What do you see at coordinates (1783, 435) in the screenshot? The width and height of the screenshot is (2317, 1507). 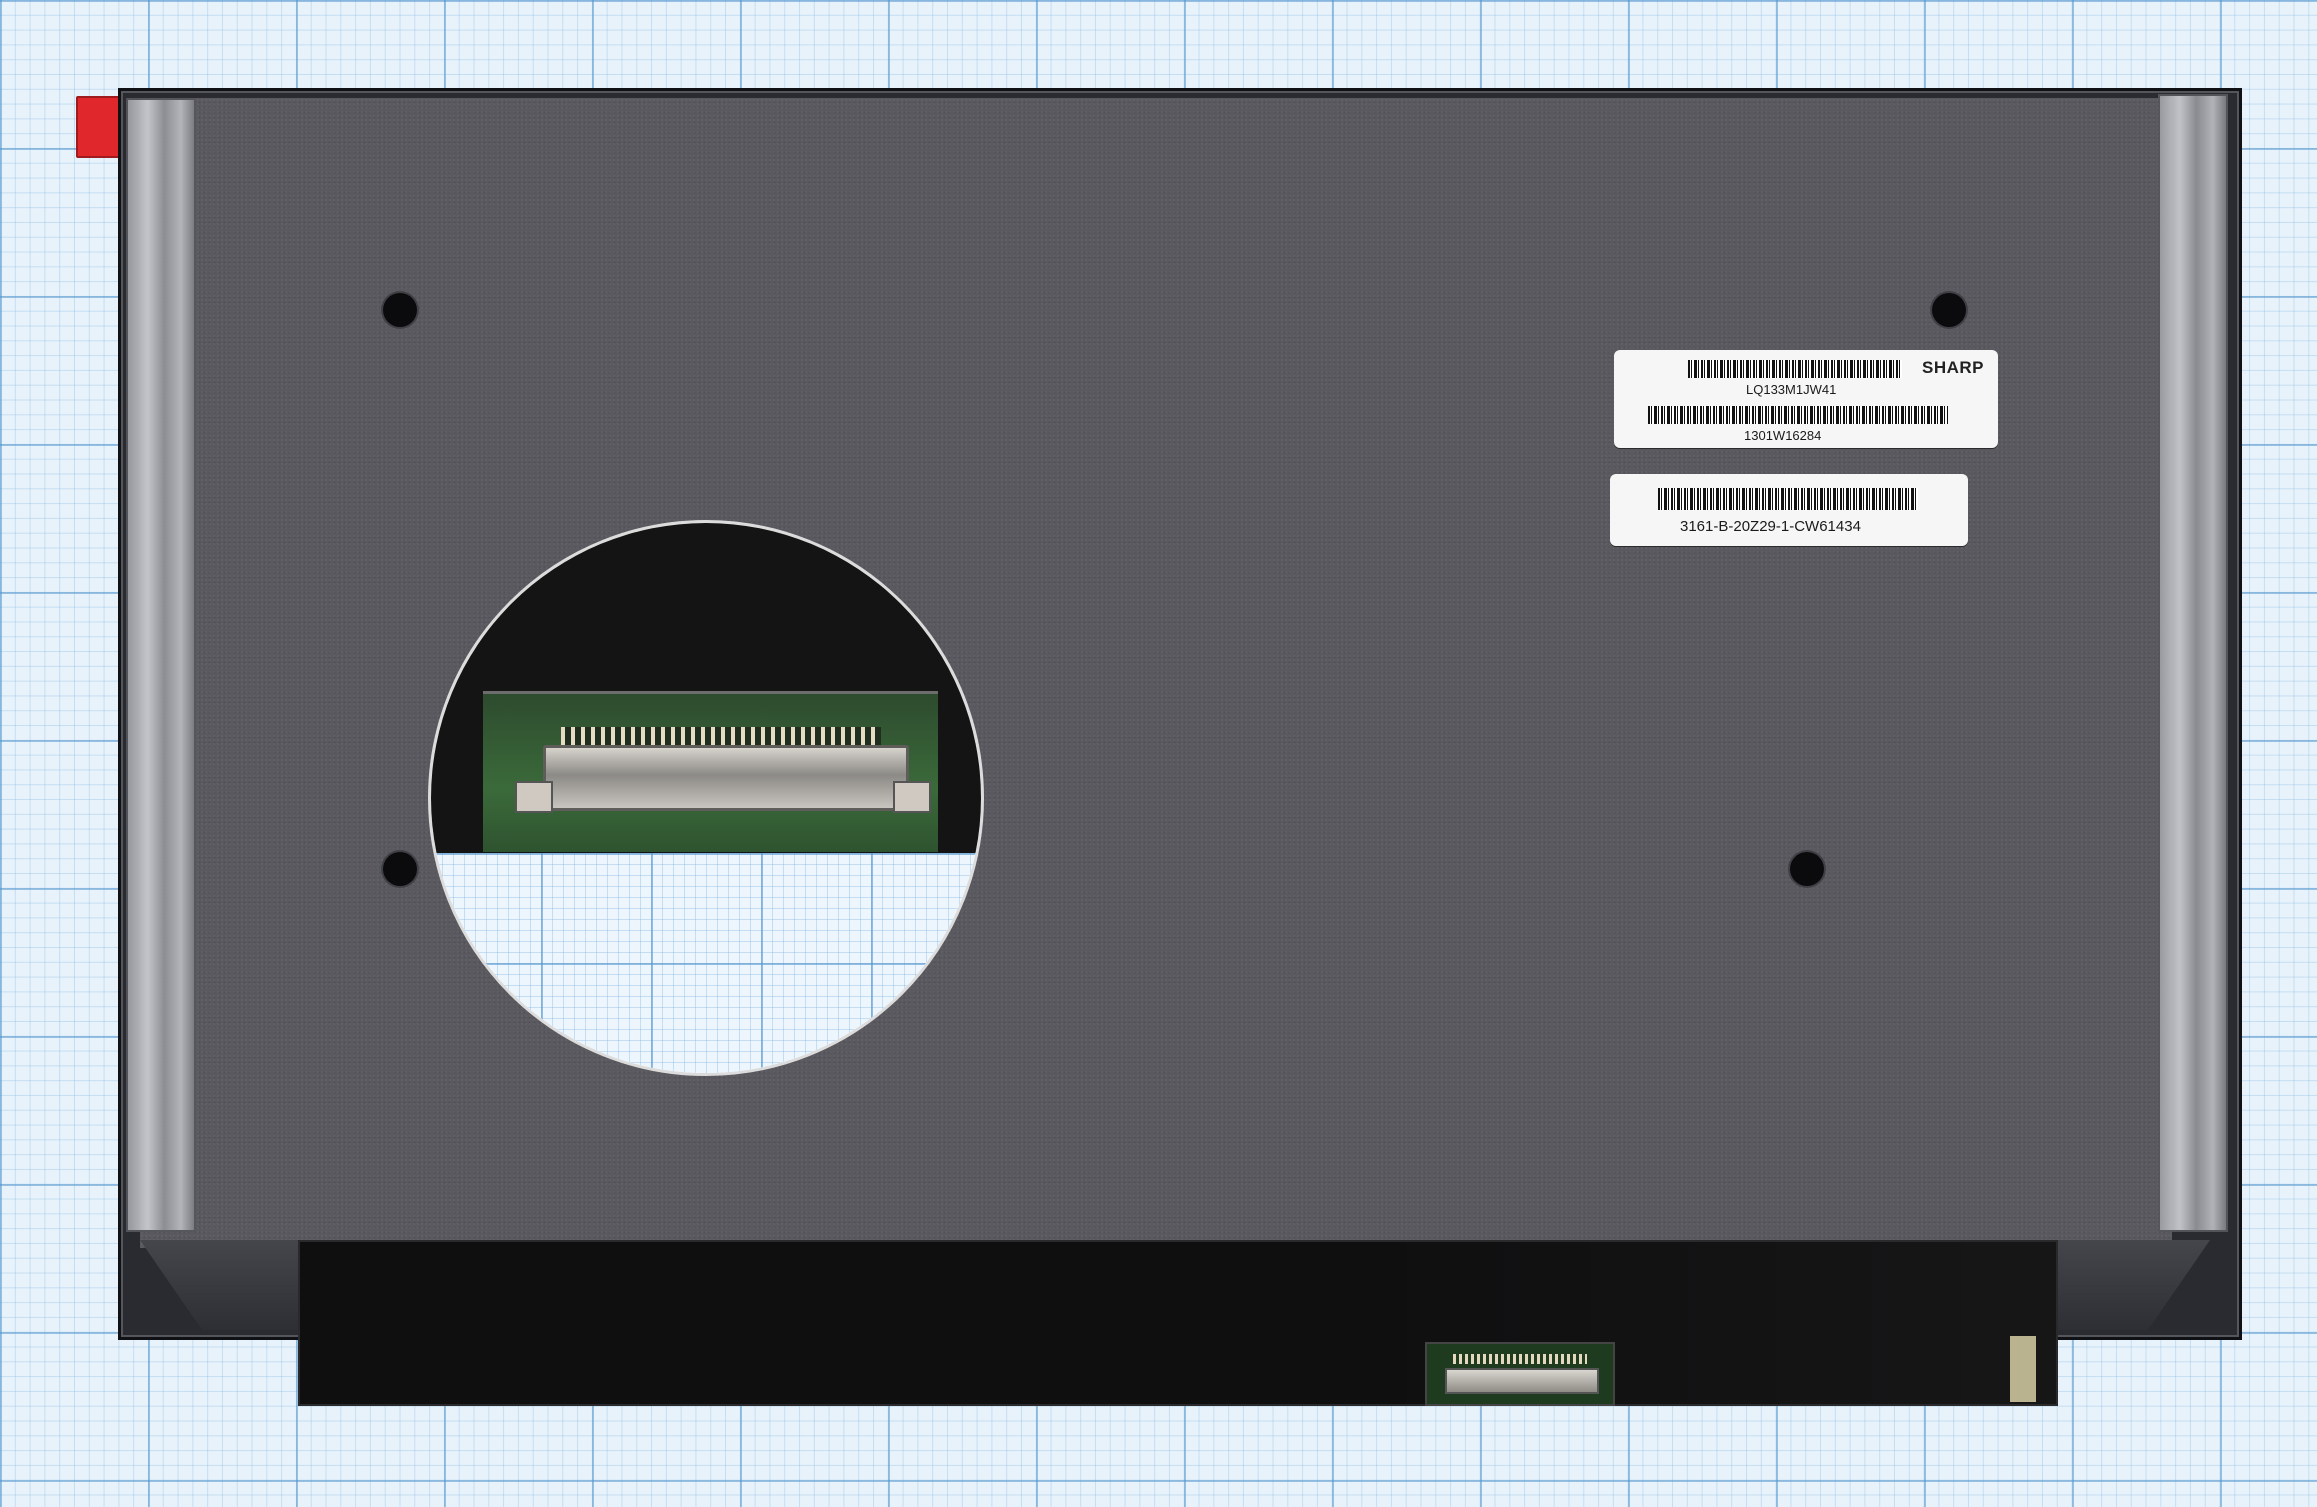 I see `serial-number: 1301W16284` at bounding box center [1783, 435].